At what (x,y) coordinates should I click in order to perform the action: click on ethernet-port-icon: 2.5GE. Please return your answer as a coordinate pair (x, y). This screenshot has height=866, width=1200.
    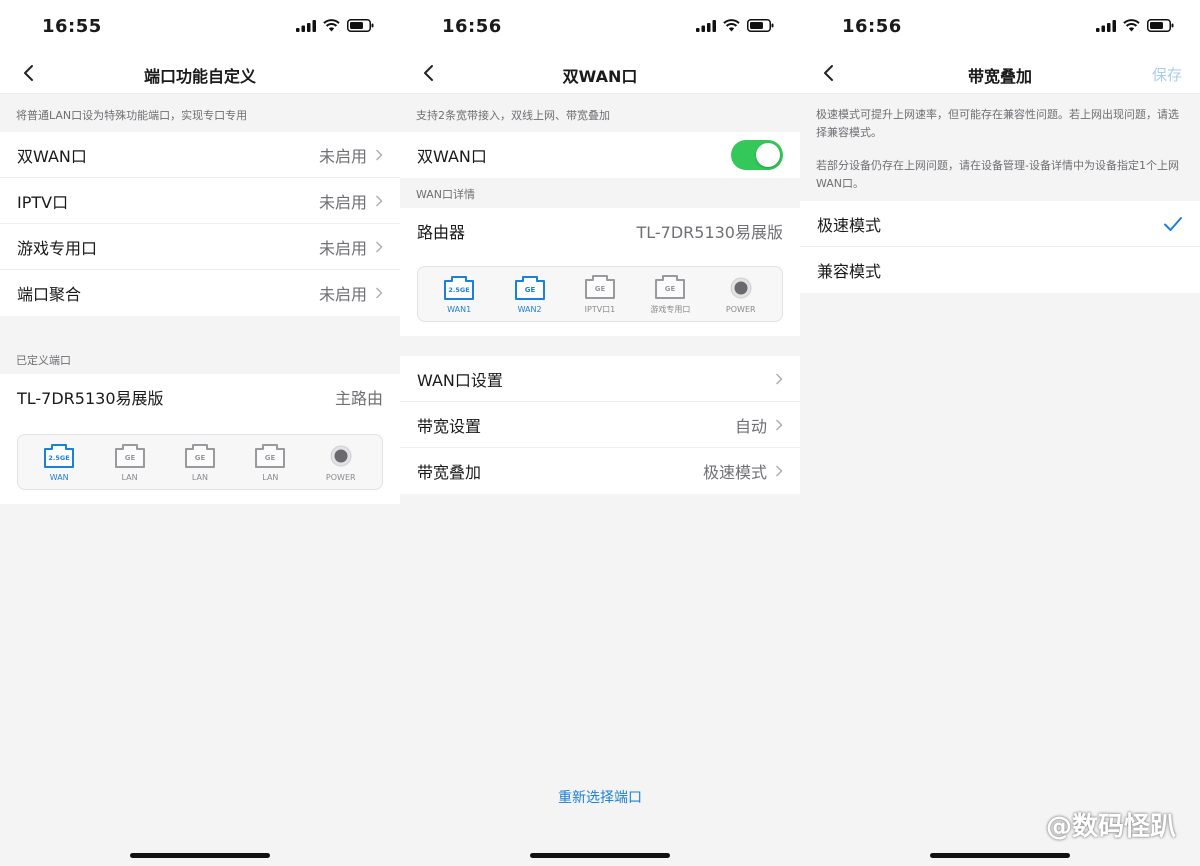
    Looking at the image, I should click on (59, 455).